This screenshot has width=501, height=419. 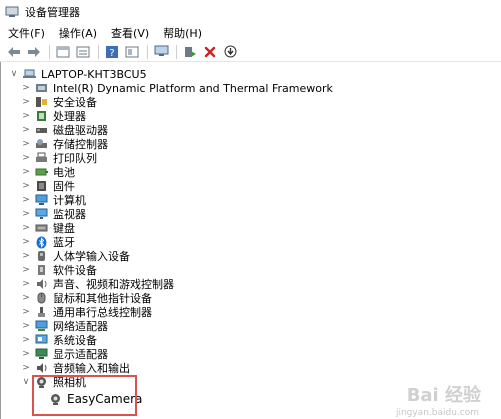 I want to click on keyboard-icon, so click(x=41, y=228).